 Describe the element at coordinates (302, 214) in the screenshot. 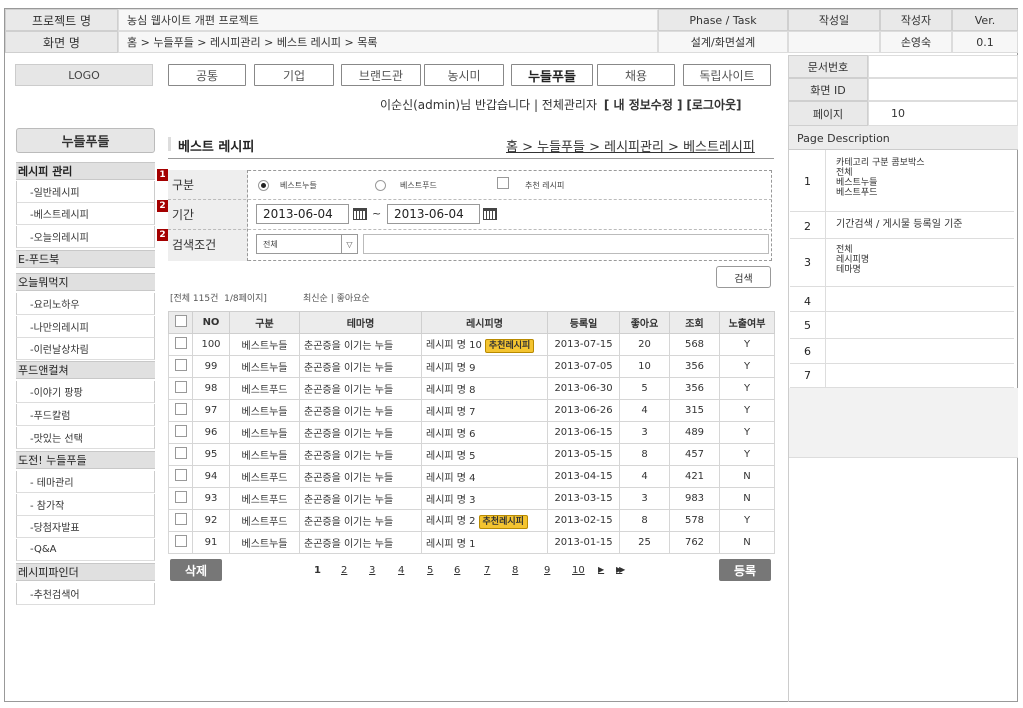

I see `date-from-input: 2013-06-04` at that location.